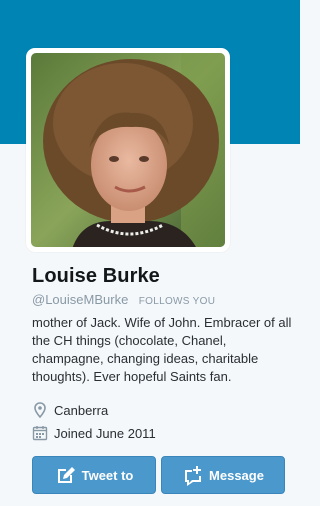  What do you see at coordinates (40, 410) in the screenshot?
I see `map-pin-icon` at bounding box center [40, 410].